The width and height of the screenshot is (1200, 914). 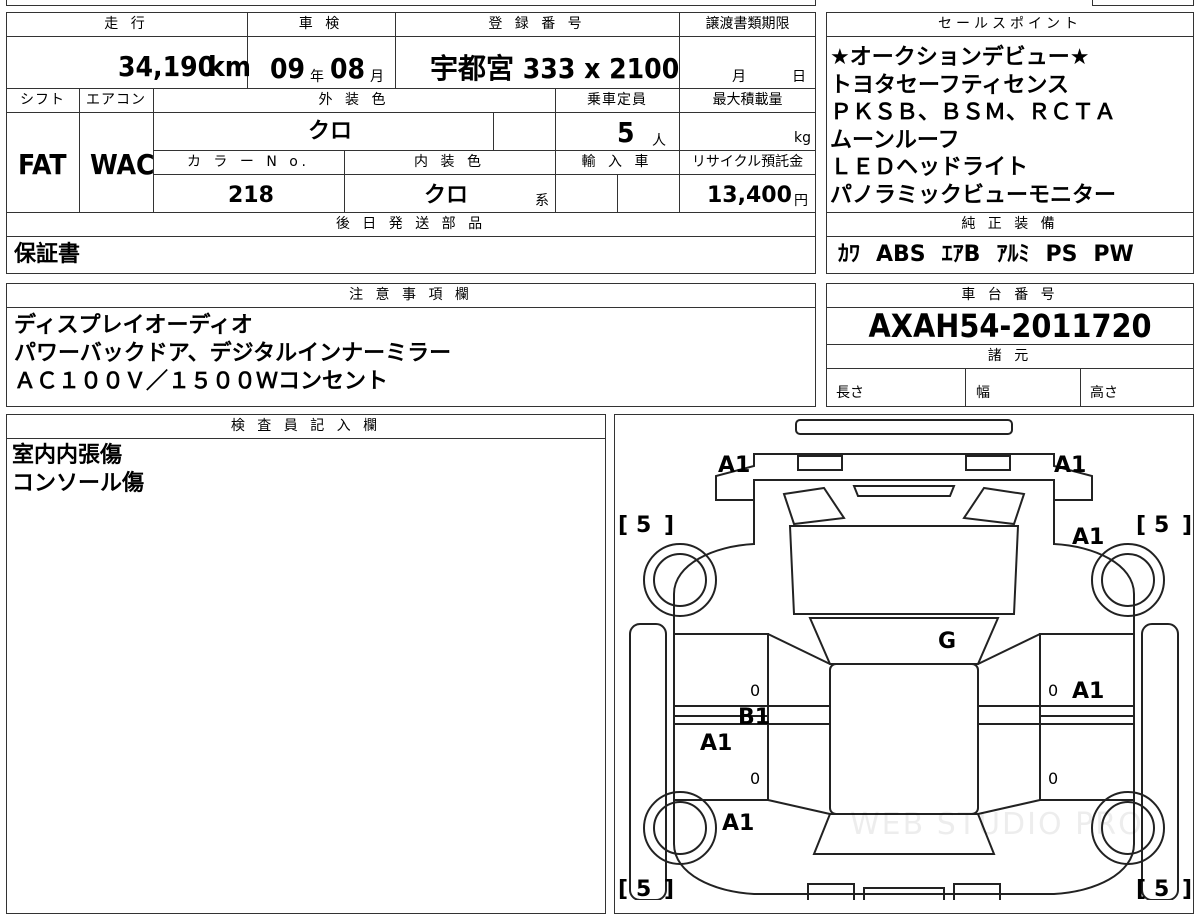 I want to click on registration-value: 宇都宮 333 x 2100, so click(x=555, y=68).